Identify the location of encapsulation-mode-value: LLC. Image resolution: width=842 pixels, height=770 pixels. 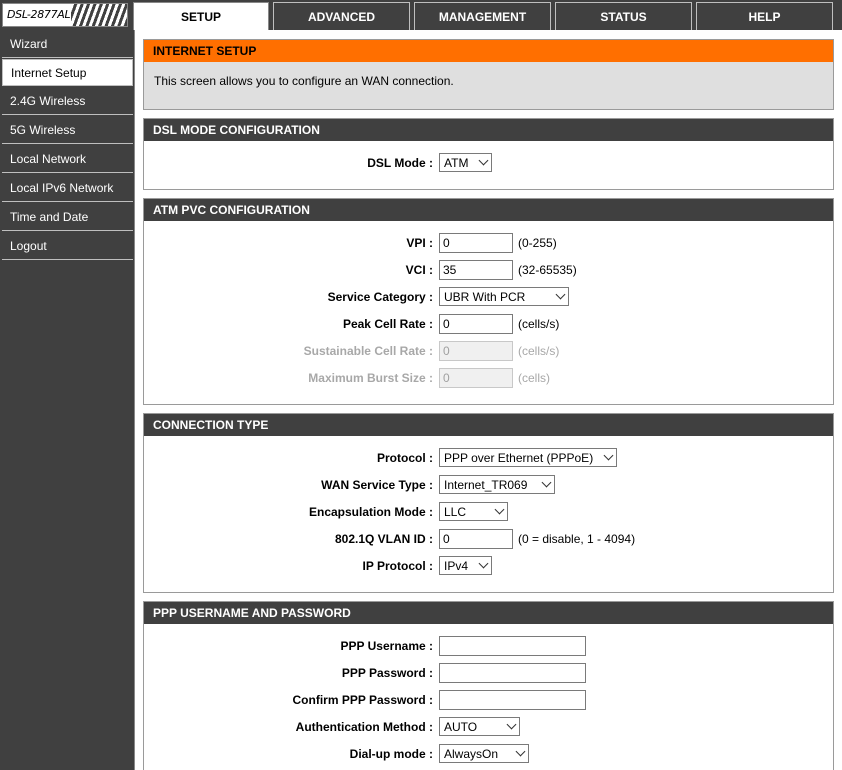
(455, 511).